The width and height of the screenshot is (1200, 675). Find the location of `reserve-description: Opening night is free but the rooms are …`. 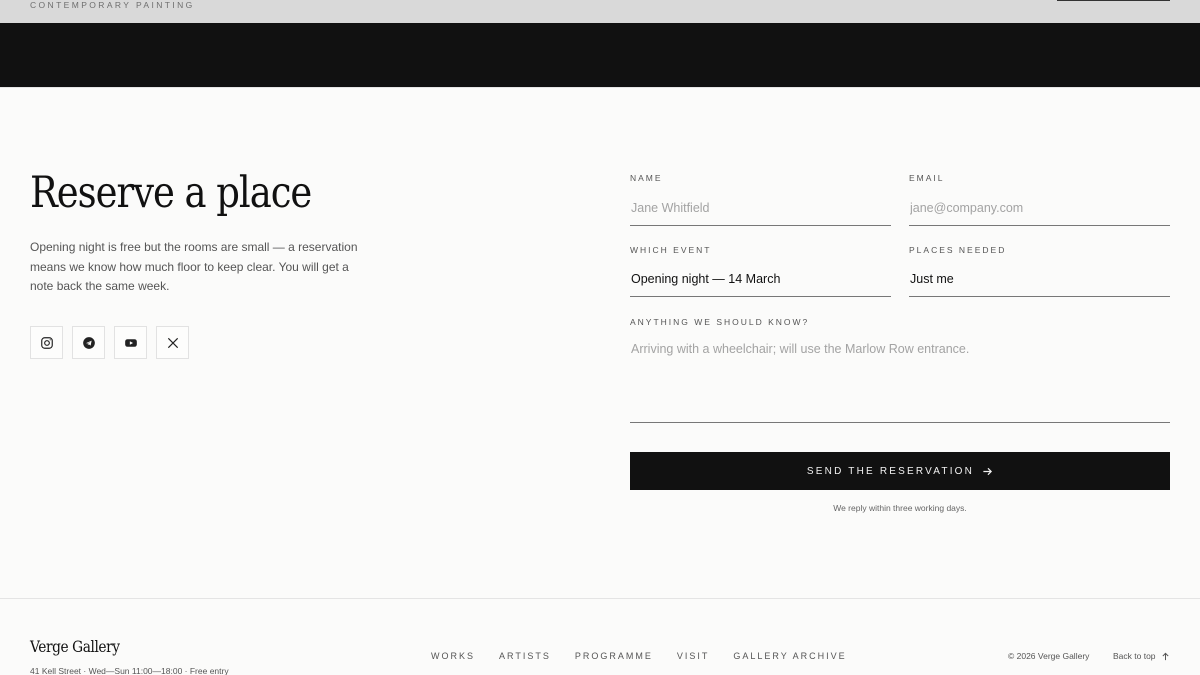

reserve-description: Opening night is free but the rooms are … is located at coordinates (194, 267).